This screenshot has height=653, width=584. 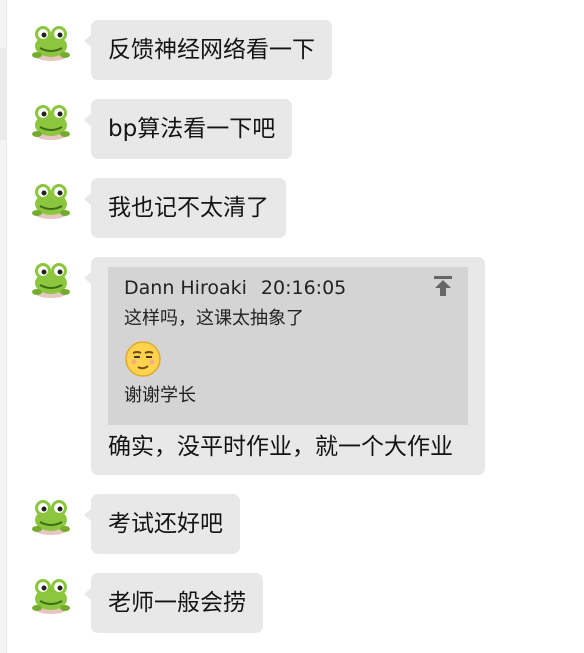 I want to click on message-bubble: 反馈神经网络看一下, so click(x=208, y=50).